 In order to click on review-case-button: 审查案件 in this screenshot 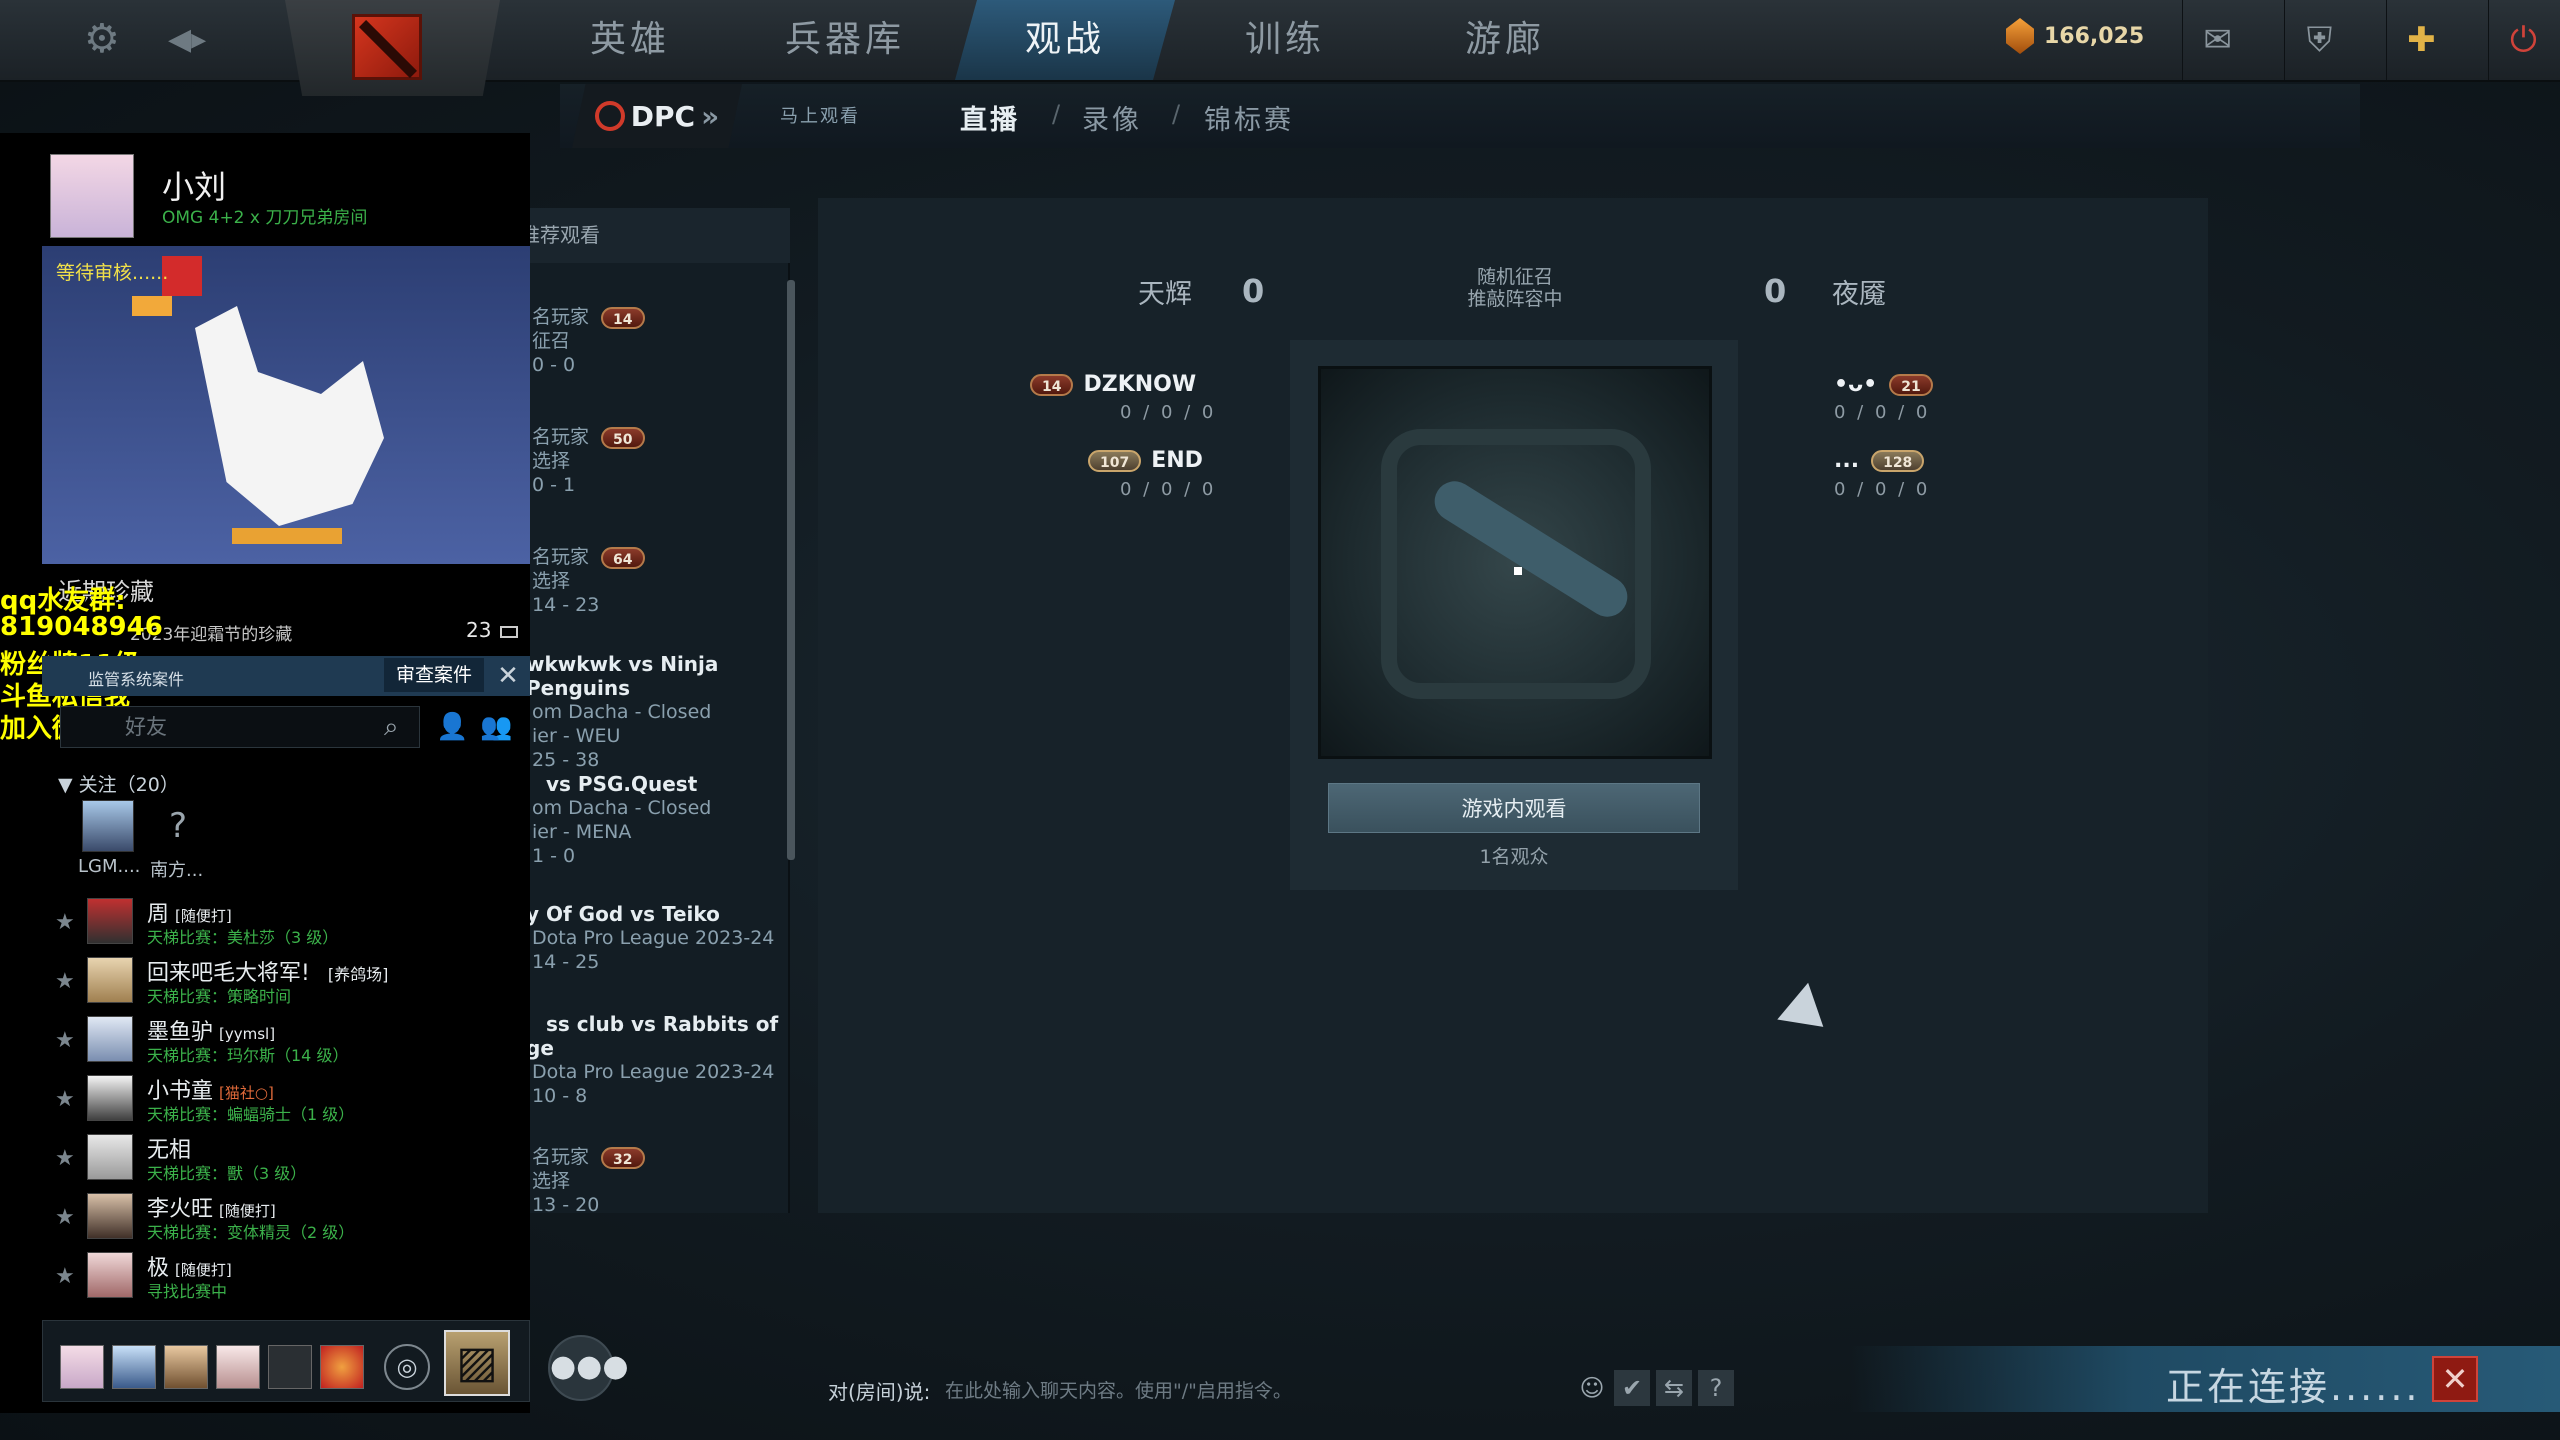, I will do `click(434, 675)`.